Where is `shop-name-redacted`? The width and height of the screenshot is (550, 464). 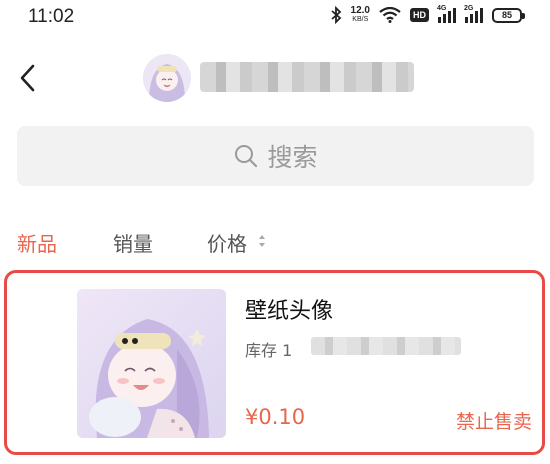 shop-name-redacted is located at coordinates (307, 77).